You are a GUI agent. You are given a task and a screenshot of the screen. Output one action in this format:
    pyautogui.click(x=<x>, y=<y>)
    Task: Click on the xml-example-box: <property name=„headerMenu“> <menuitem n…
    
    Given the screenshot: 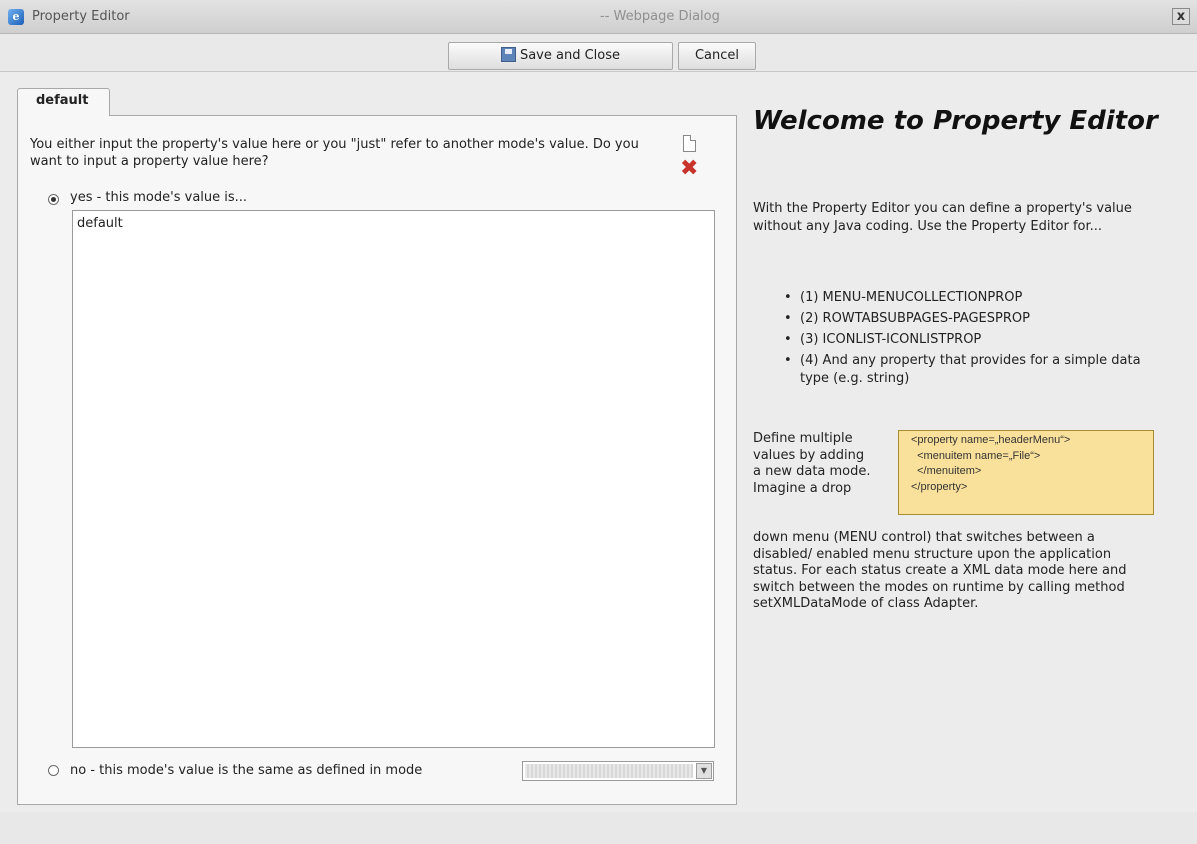 What is the action you would take?
    pyautogui.click(x=1026, y=472)
    